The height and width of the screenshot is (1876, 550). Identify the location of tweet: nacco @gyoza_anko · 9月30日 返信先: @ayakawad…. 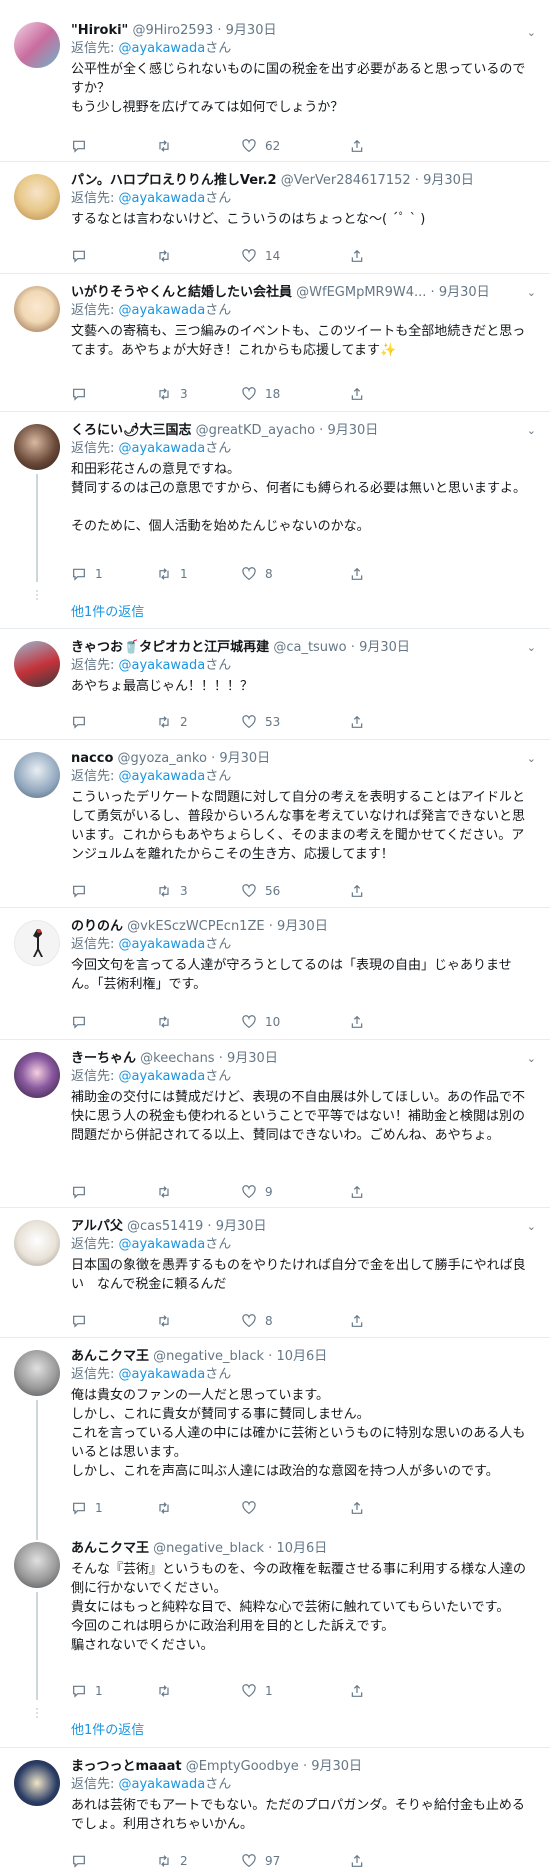
(275, 824).